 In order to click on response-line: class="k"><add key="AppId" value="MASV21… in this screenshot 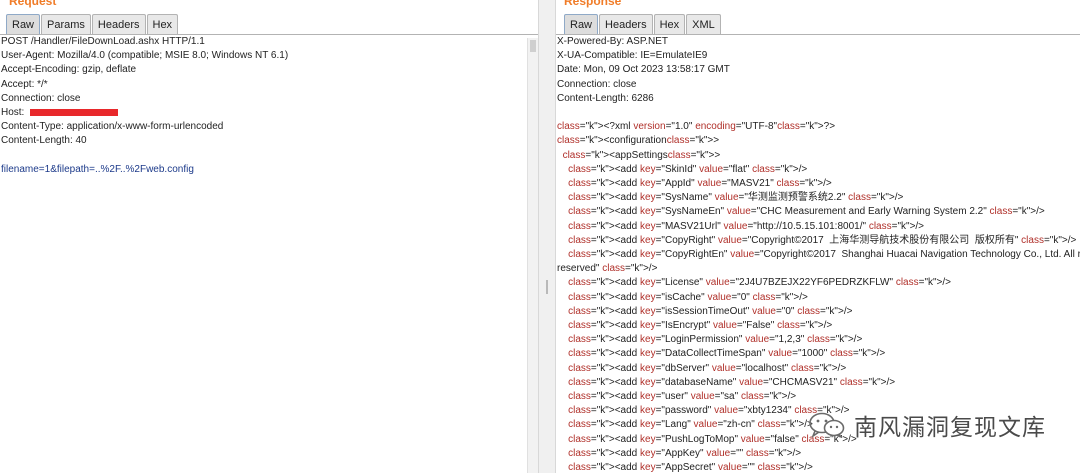, I will do `click(700, 184)`.